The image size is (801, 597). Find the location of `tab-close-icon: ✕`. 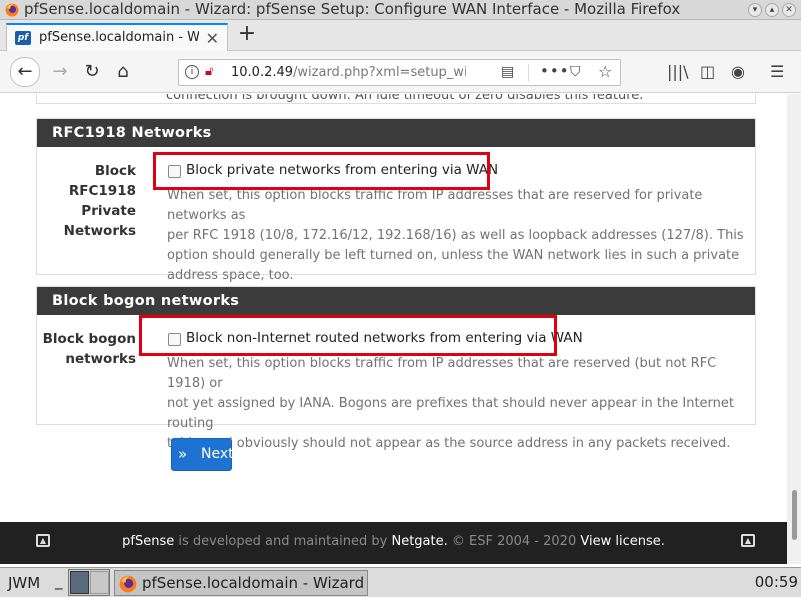

tab-close-icon: ✕ is located at coordinates (212, 38).